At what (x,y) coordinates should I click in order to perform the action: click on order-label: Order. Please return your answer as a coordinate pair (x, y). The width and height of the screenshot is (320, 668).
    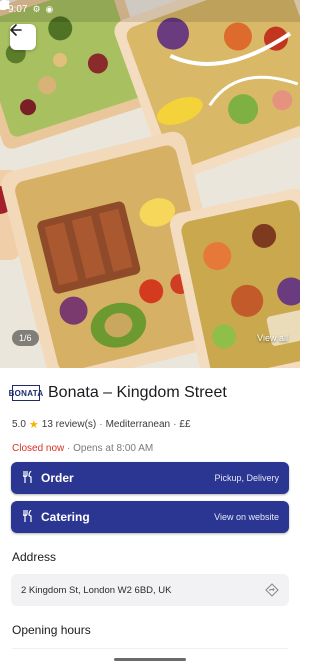
    Looking at the image, I should click on (57, 478).